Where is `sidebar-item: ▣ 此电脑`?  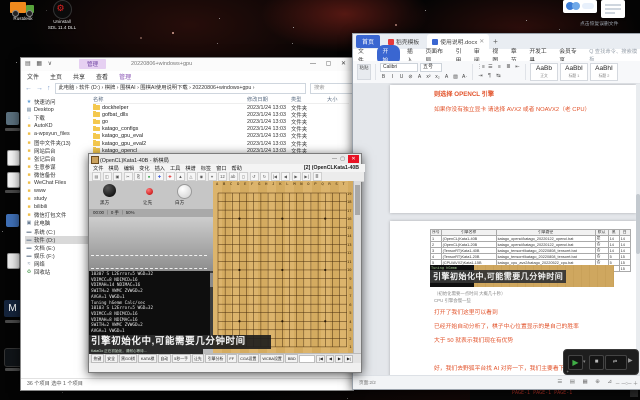 sidebar-item: ▣ 此电脑 is located at coordinates (57, 223).